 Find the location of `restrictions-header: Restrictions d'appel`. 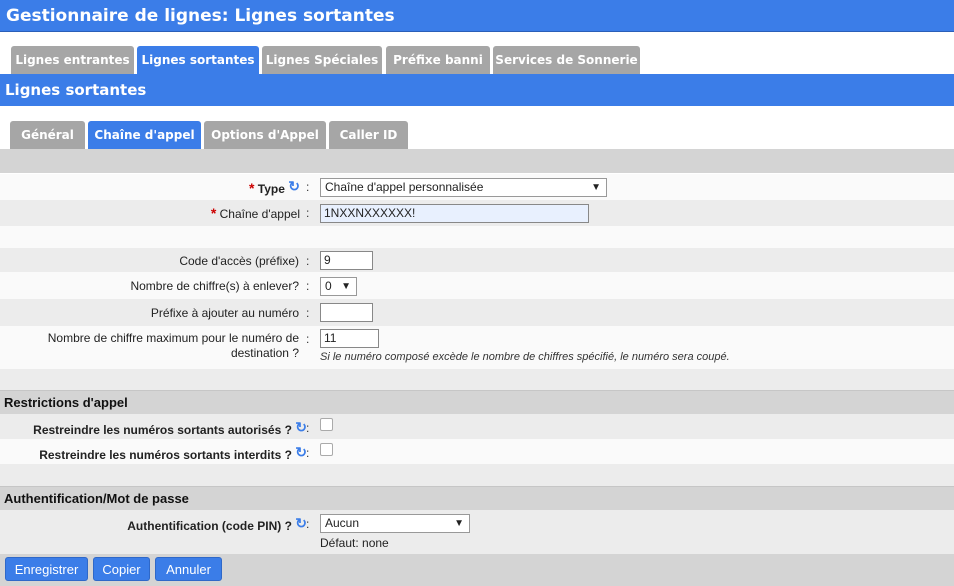

restrictions-header: Restrictions d'appel is located at coordinates (477, 402).